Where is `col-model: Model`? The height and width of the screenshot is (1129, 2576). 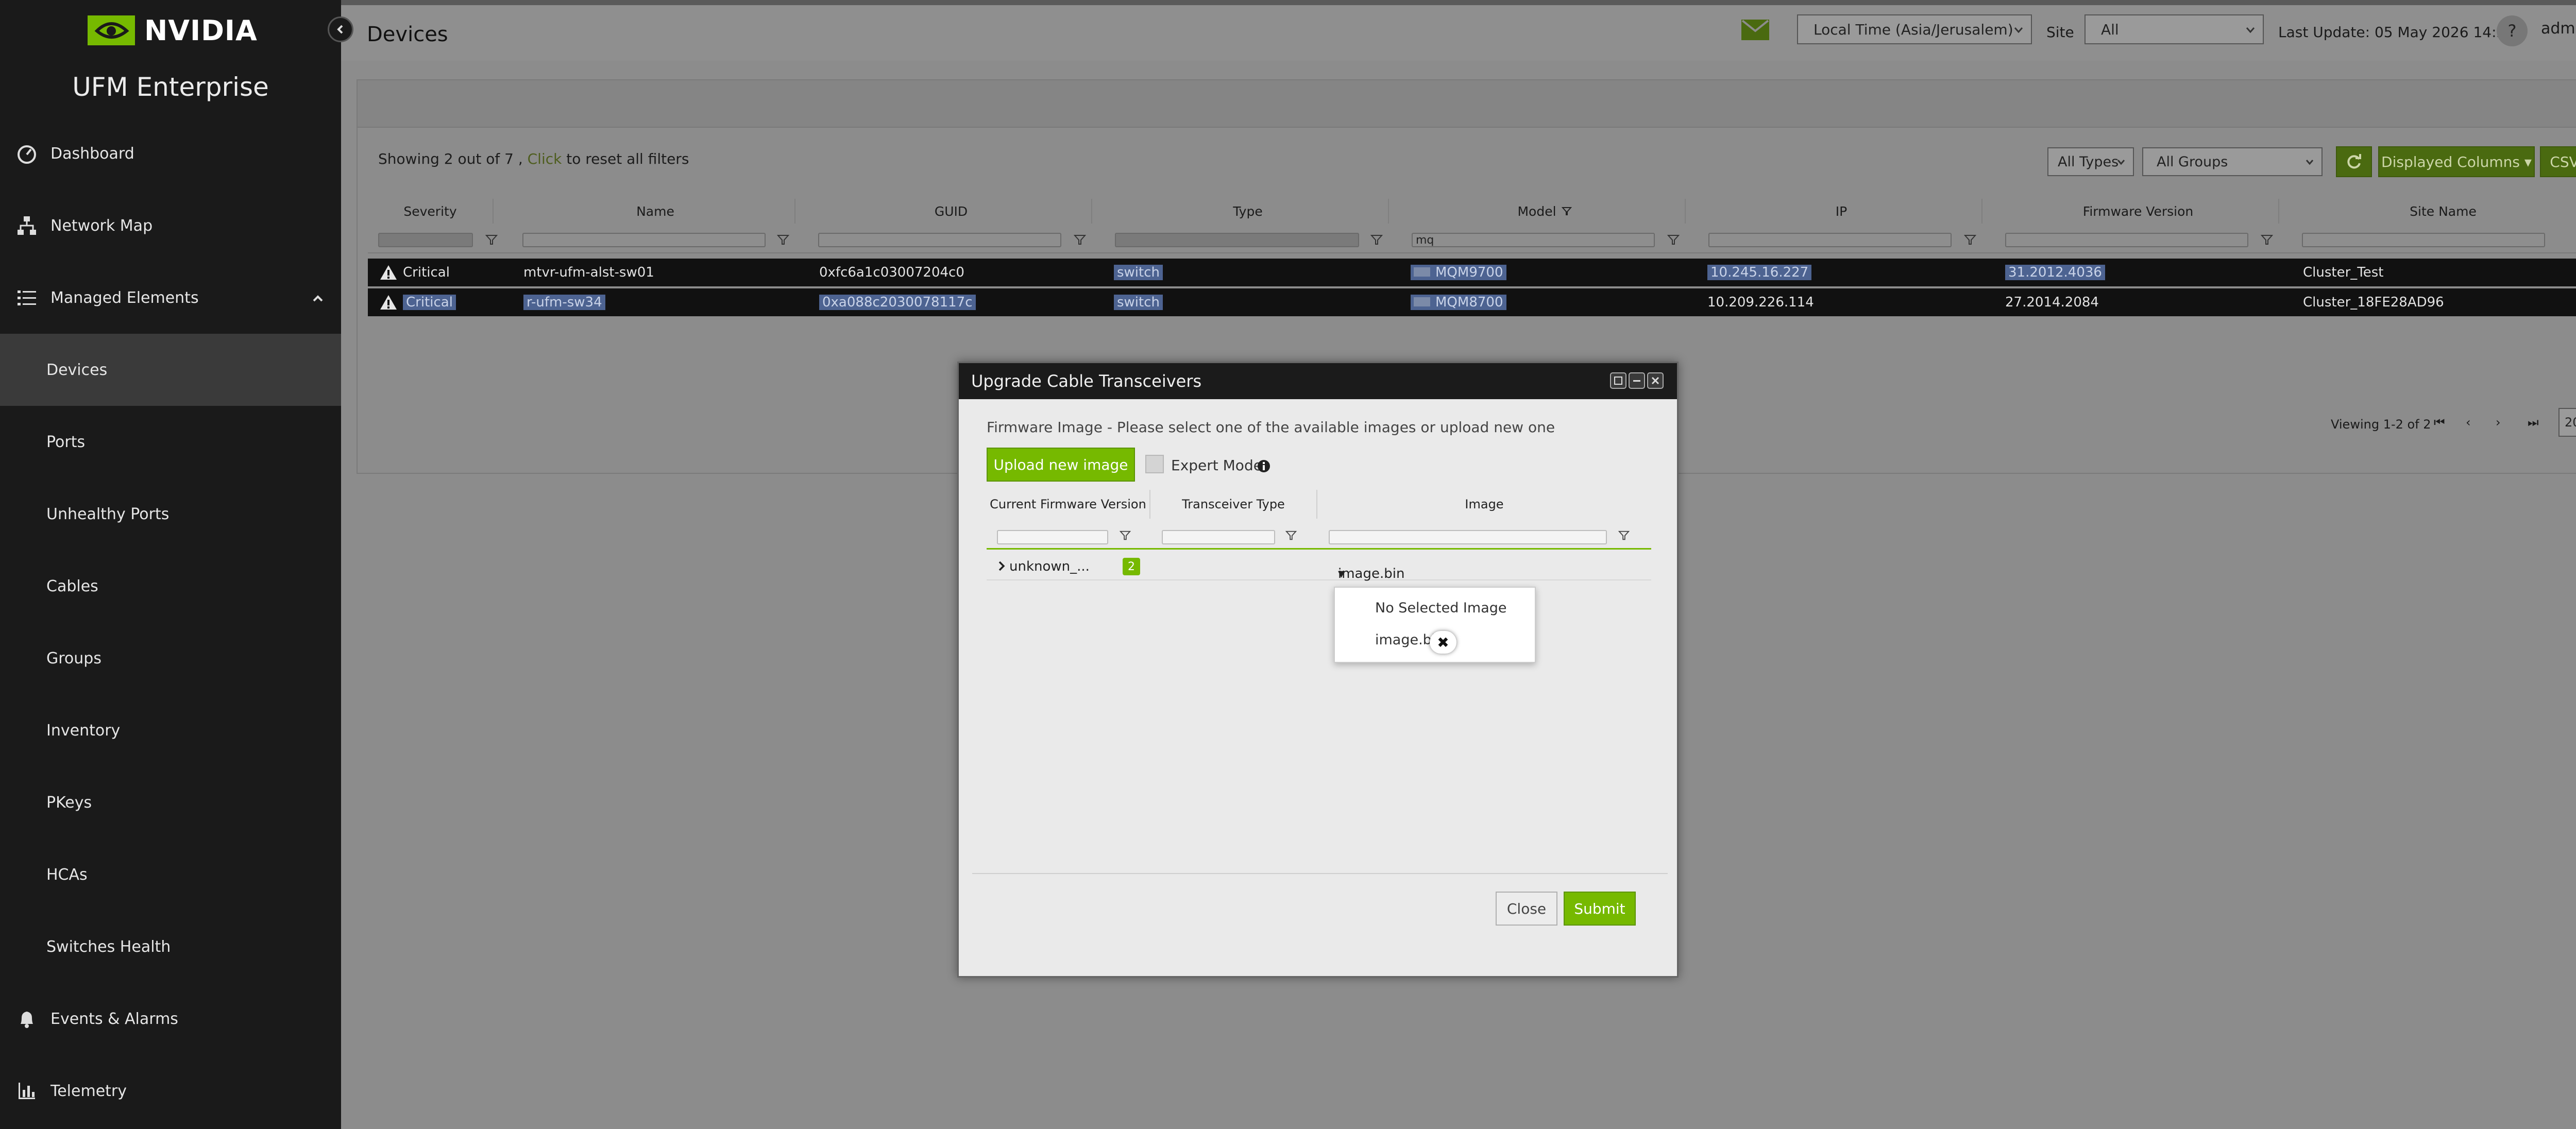 col-model: Model is located at coordinates (1545, 211).